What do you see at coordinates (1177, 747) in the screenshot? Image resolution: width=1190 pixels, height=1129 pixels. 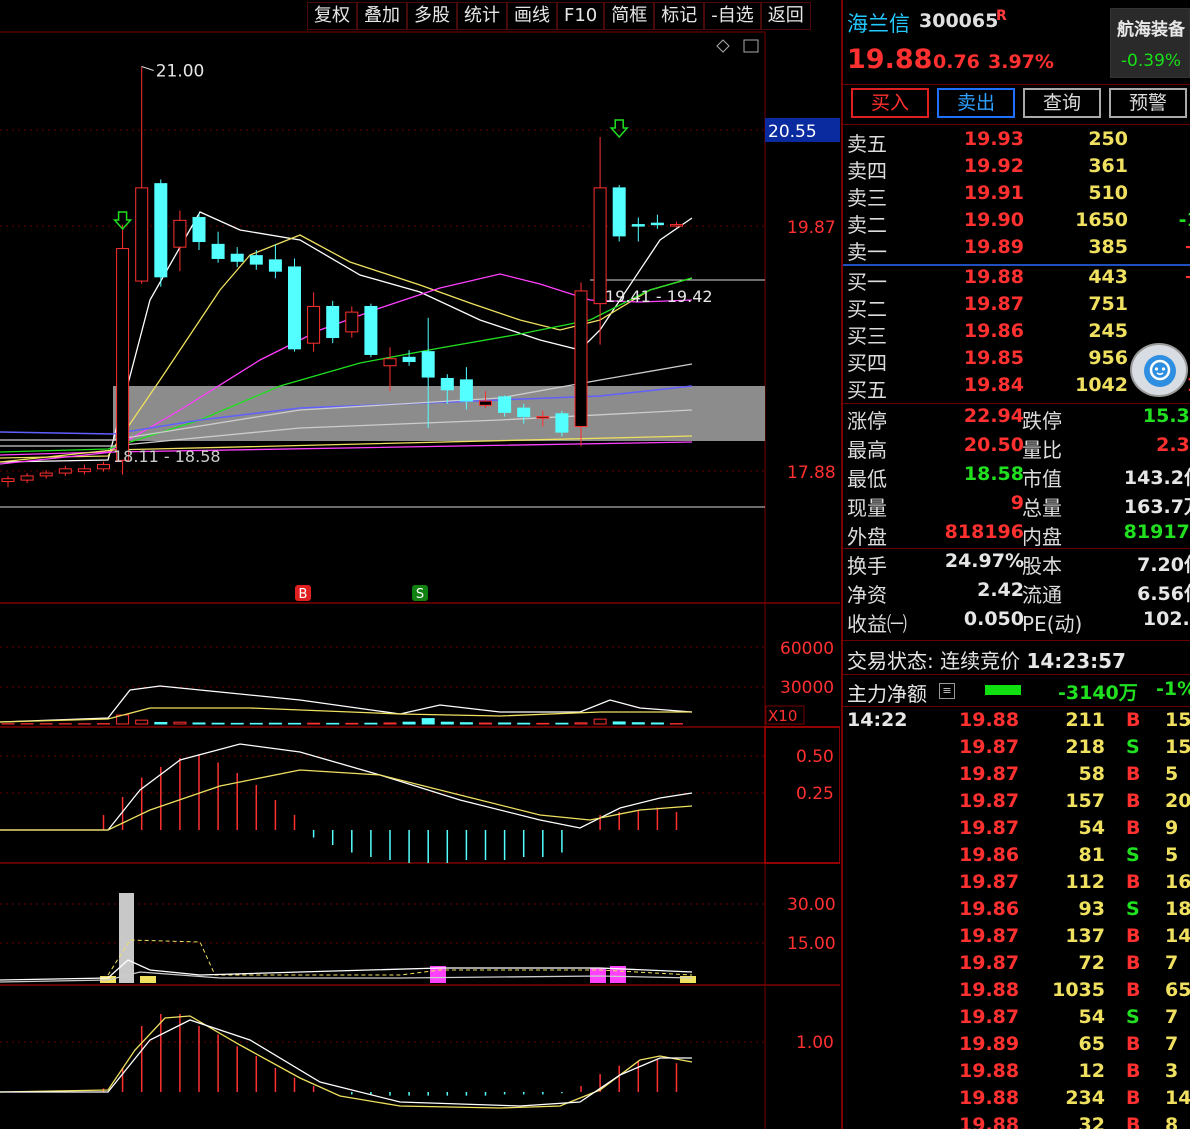 I see `tick-count: 15` at bounding box center [1177, 747].